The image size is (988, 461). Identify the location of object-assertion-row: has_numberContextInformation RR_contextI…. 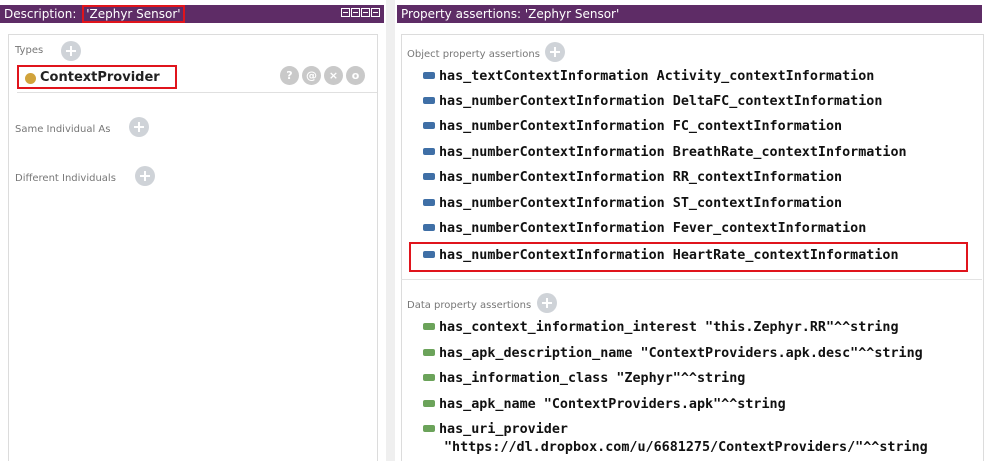
(632, 178).